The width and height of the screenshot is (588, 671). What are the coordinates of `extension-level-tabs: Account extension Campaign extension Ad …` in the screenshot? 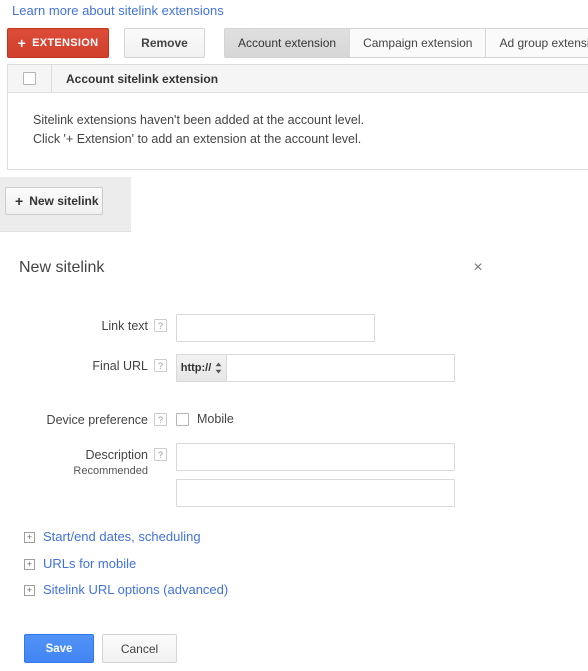 It's located at (406, 43).